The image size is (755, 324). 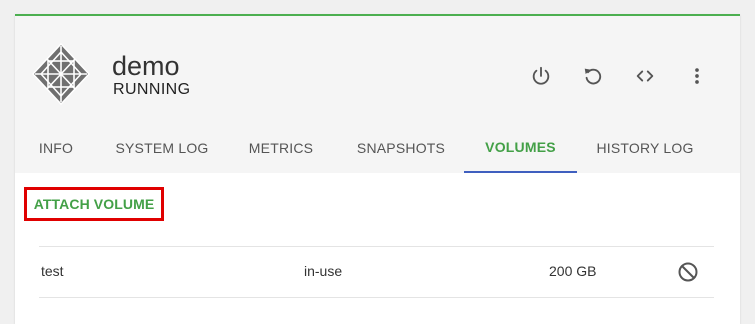 I want to click on detach-volume-button, so click(x=688, y=272).